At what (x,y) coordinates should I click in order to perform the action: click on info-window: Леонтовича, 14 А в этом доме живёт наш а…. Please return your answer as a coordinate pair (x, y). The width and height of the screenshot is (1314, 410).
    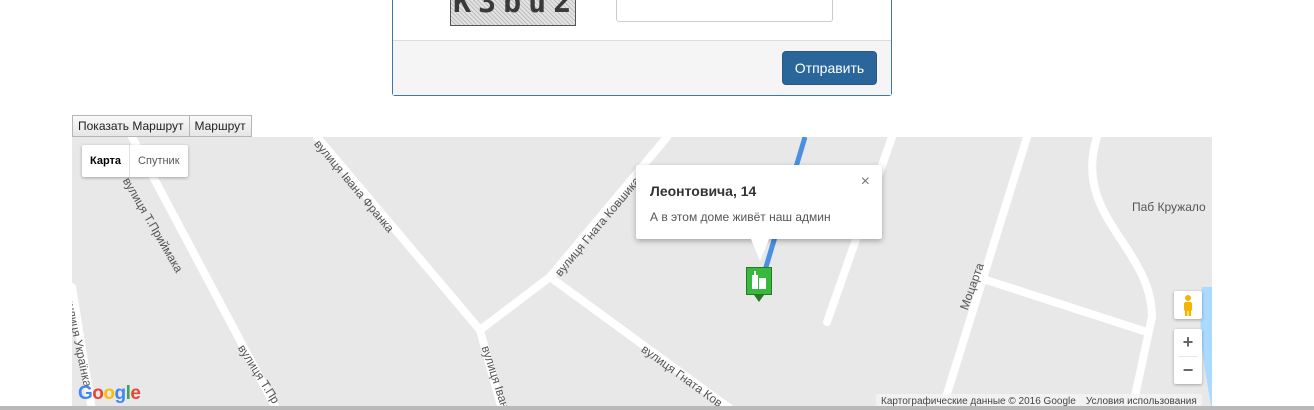
    Looking at the image, I should click on (759, 213).